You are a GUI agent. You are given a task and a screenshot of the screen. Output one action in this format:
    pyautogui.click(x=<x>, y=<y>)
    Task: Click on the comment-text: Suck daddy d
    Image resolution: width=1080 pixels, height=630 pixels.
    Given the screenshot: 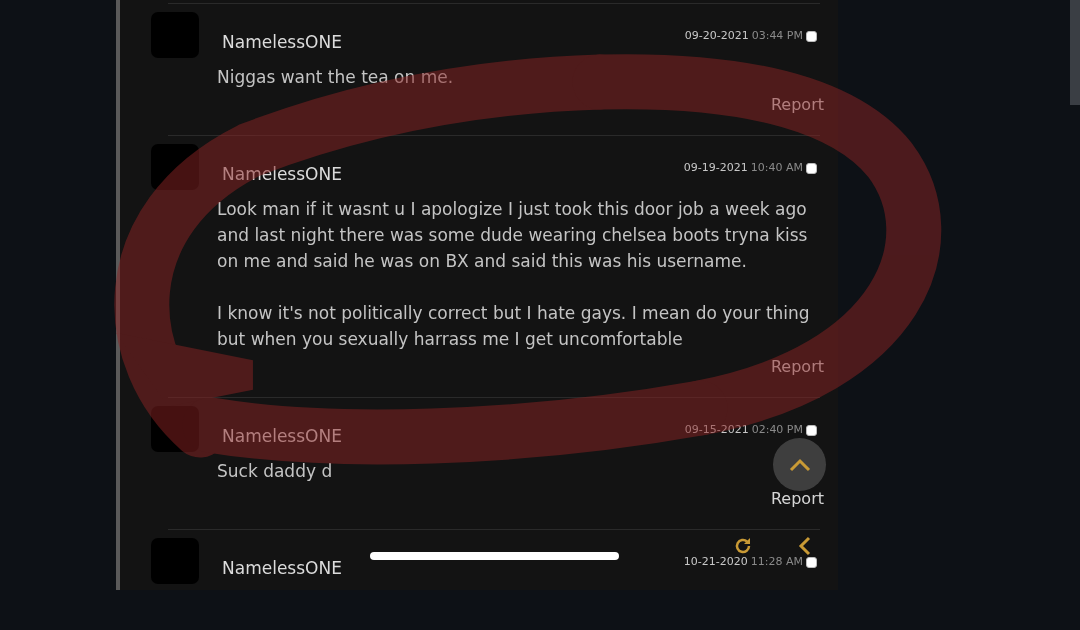 What is the action you would take?
    pyautogui.click(x=275, y=471)
    